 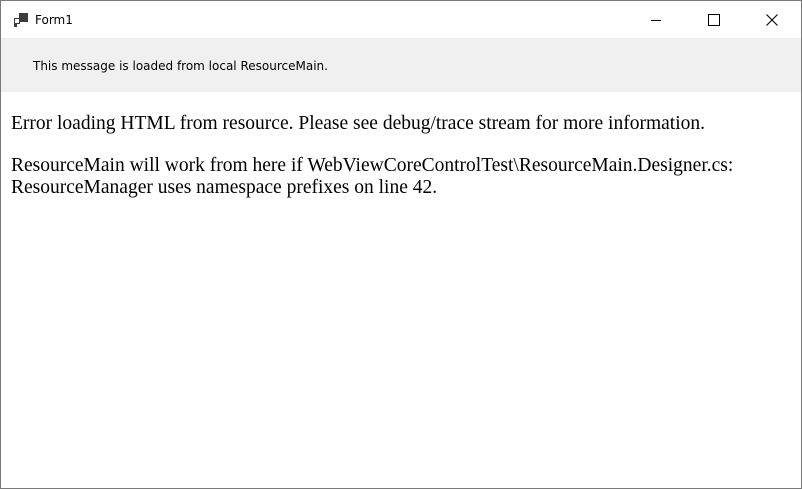 I want to click on minimize-button, so click(x=656, y=19).